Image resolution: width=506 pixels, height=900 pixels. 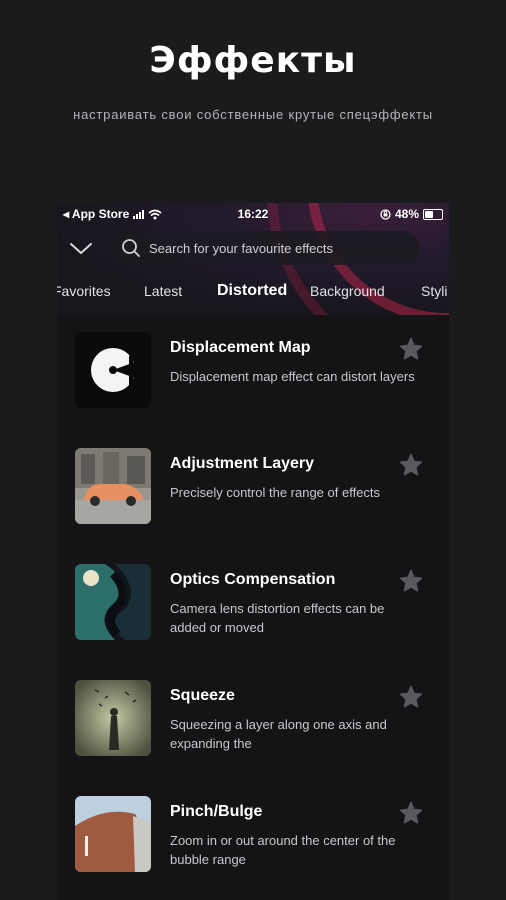 I want to click on search-input, so click(x=284, y=248).